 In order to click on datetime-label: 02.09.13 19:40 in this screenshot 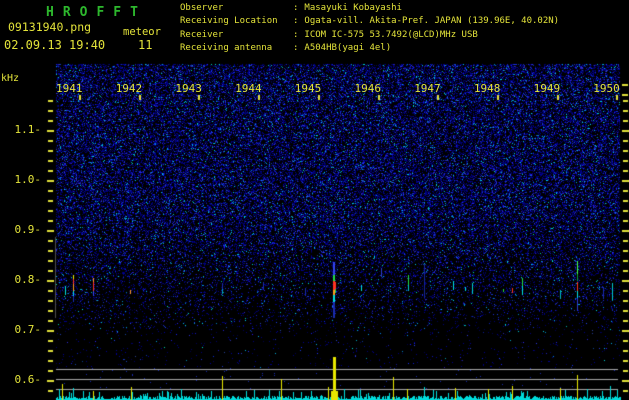, I will do `click(55, 45)`.